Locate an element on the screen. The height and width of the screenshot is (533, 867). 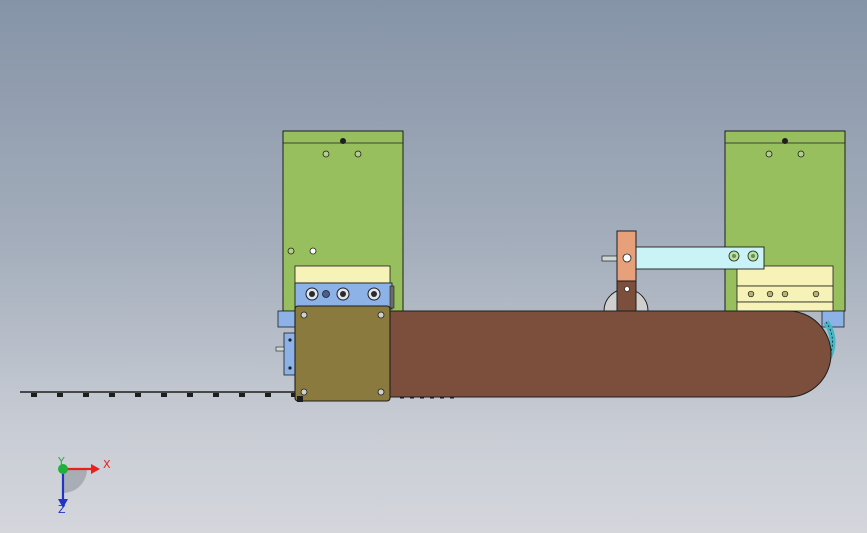
rail-feet is located at coordinates (164, 395).